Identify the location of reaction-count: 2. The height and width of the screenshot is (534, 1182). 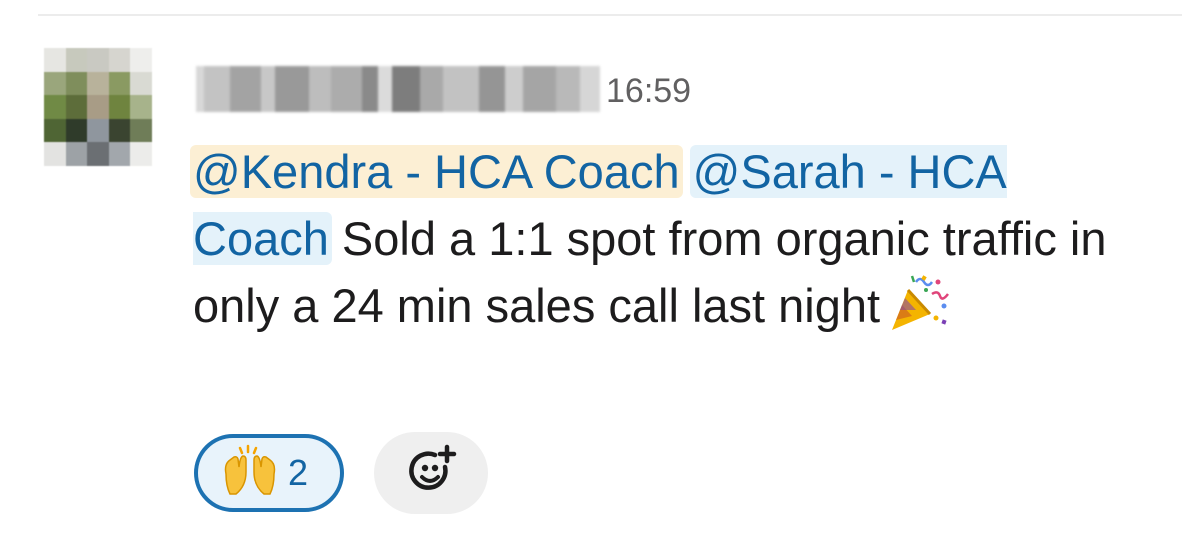
(298, 472).